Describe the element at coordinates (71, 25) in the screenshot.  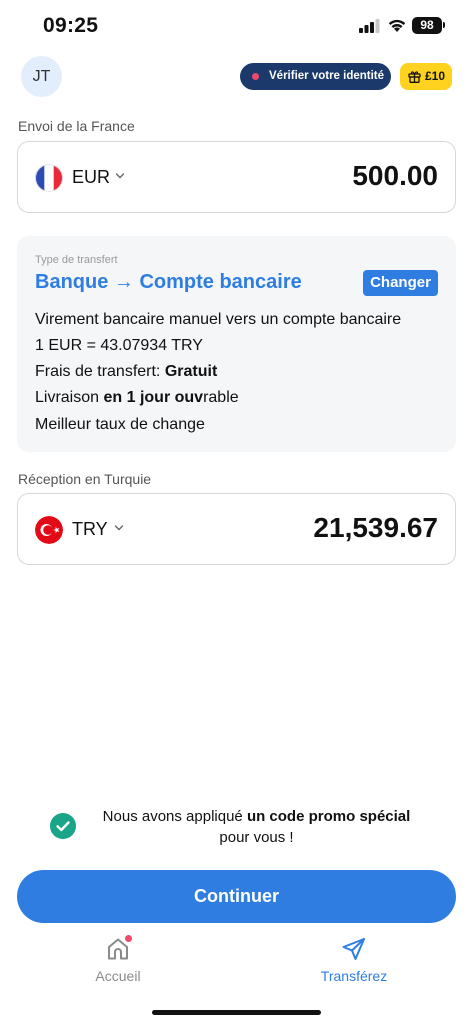
I see `status-time: 09:25` at that location.